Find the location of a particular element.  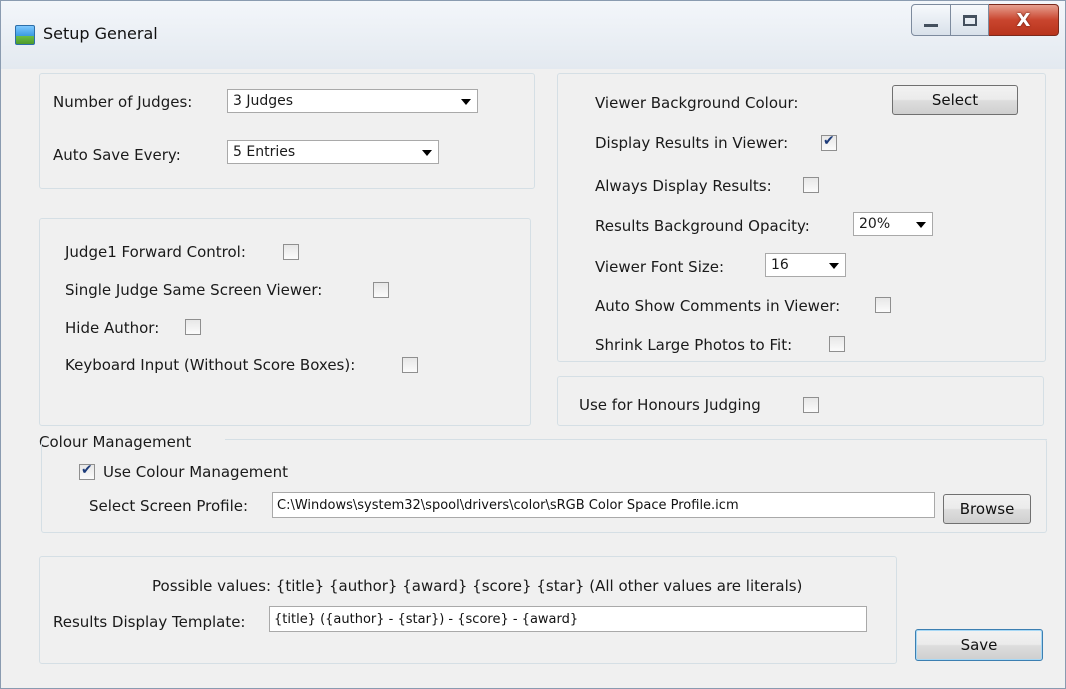

viewer-bg-colour-label: Viewer Background Colour: is located at coordinates (697, 103).